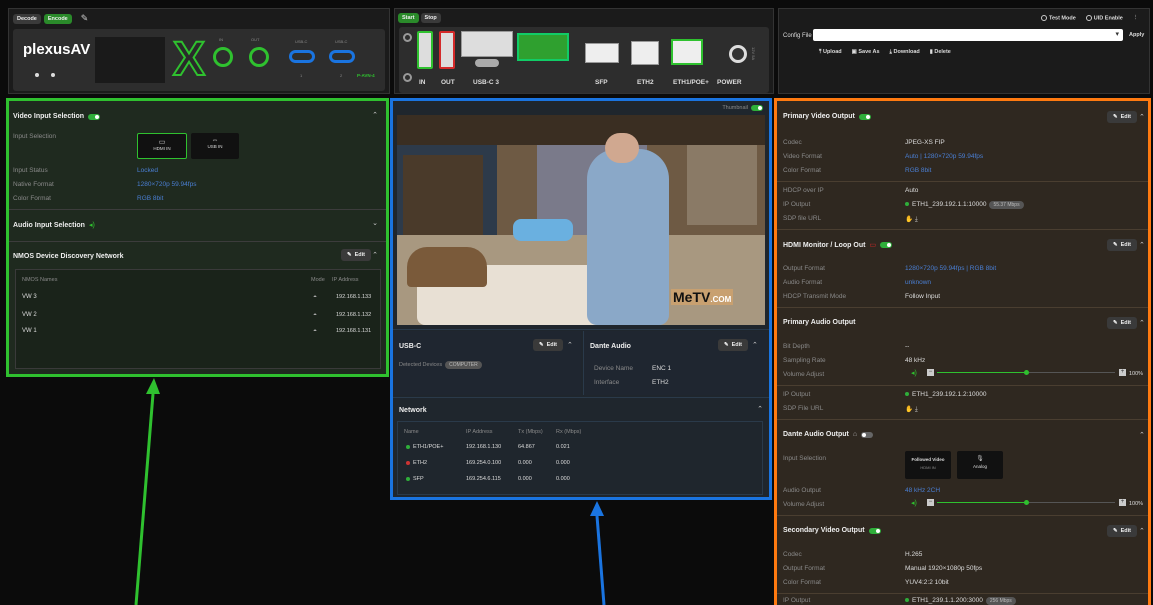 This screenshot has width=1153, height=605. Describe the element at coordinates (147, 491) in the screenshot. I see `green-arrow` at that location.